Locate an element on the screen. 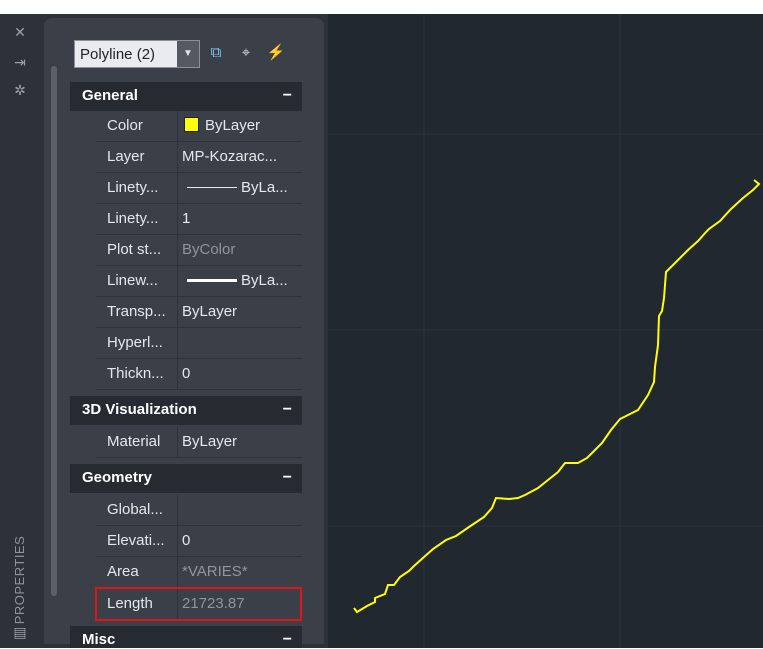  section-visualization-title: 3D Visualization is located at coordinates (139, 409).